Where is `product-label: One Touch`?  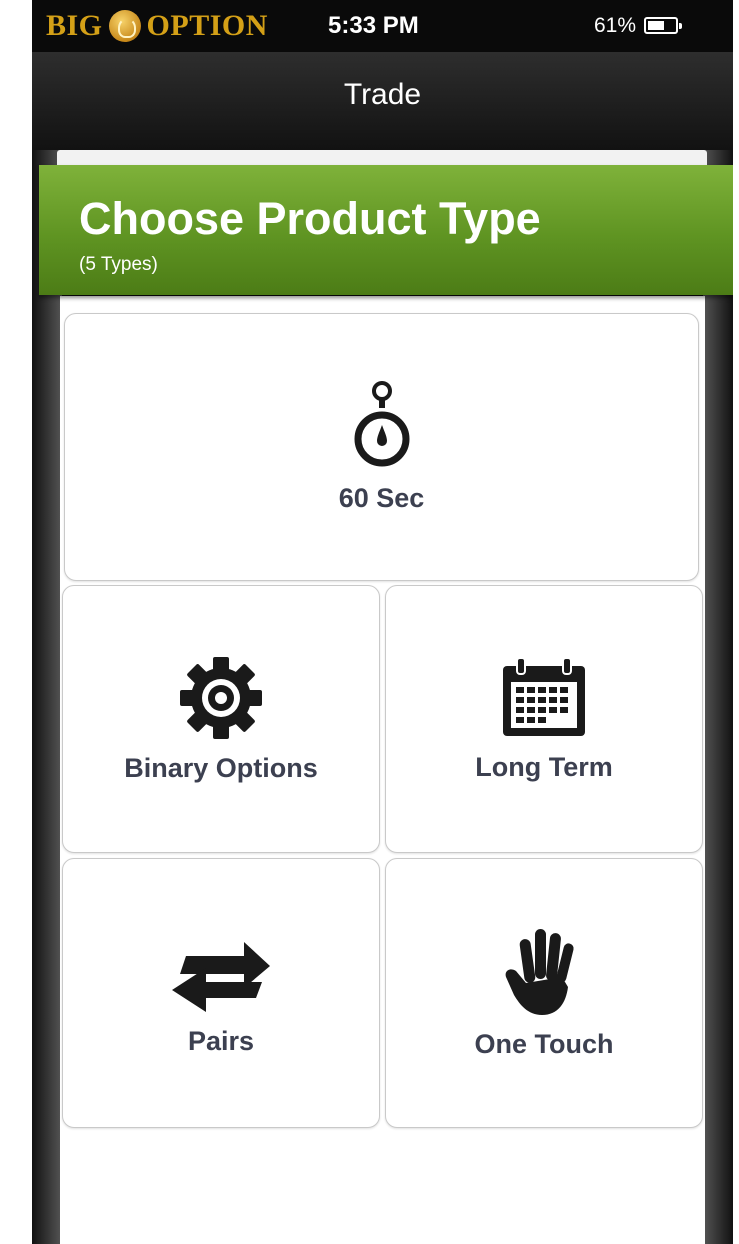
product-label: One Touch is located at coordinates (544, 1043).